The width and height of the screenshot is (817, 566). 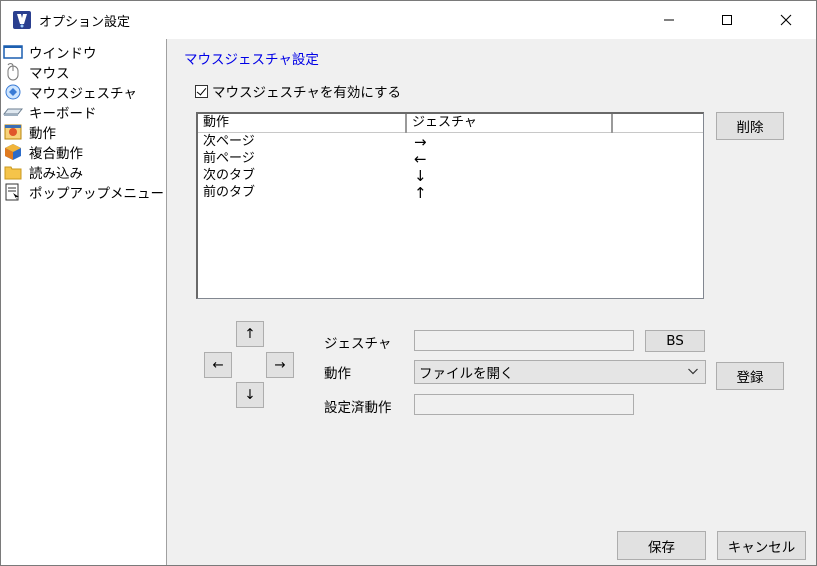 I want to click on sidebar-item-popup-menu: ポップアップメニュー, so click(x=83, y=192).